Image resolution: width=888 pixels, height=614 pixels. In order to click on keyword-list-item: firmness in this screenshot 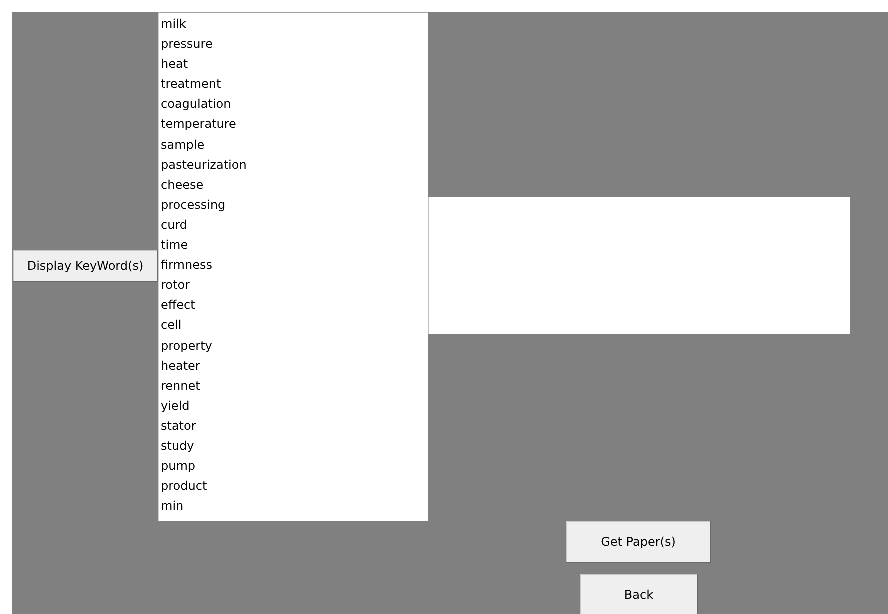, I will do `click(293, 265)`.